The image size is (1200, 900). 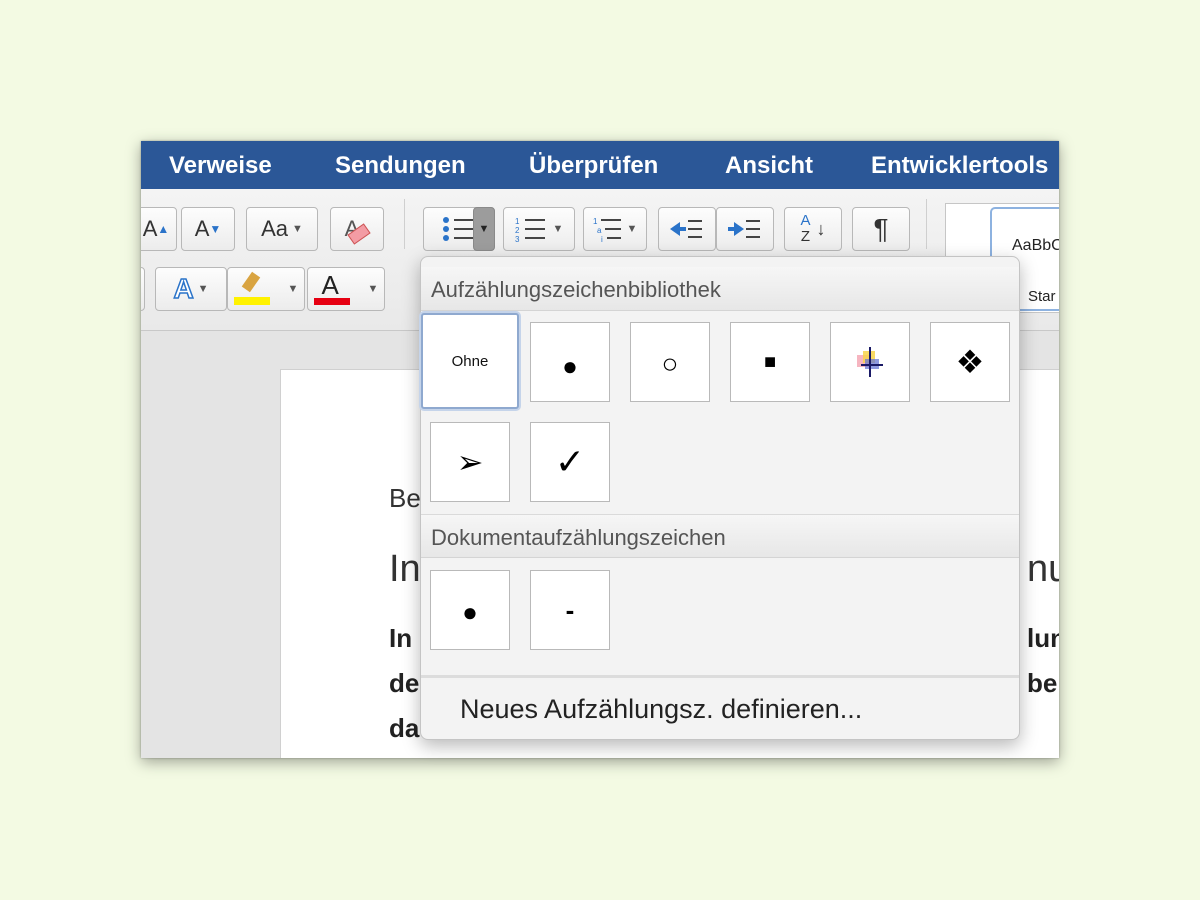 I want to click on highlight-color-button: ▼, so click(x=266, y=289).